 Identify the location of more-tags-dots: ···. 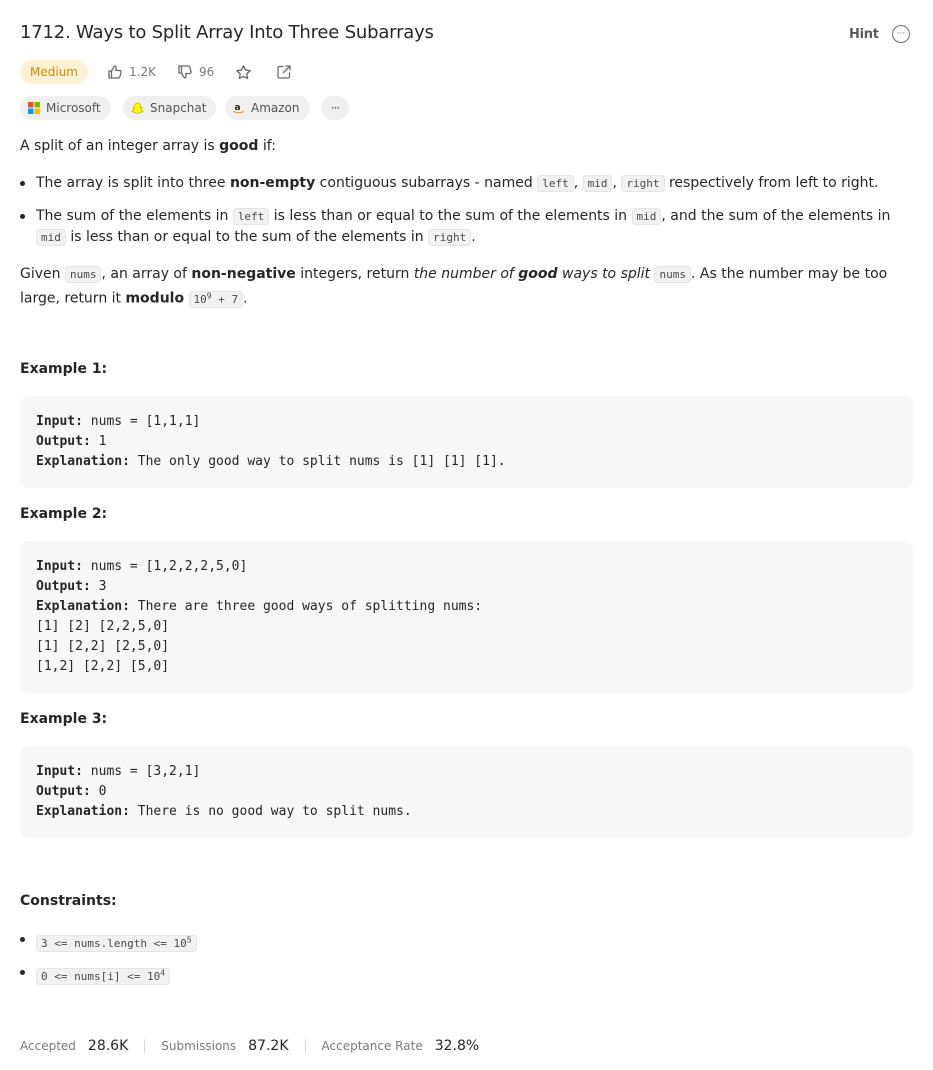
(335, 108).